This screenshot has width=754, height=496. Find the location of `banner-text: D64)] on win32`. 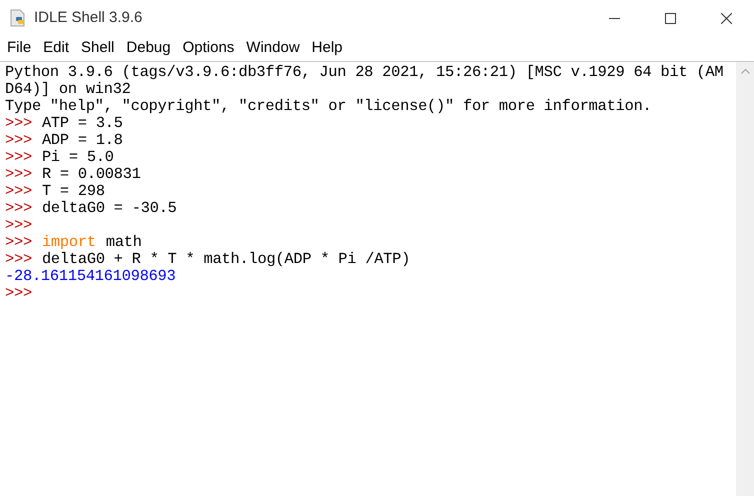

banner-text: D64)] on win32 is located at coordinates (68, 89).